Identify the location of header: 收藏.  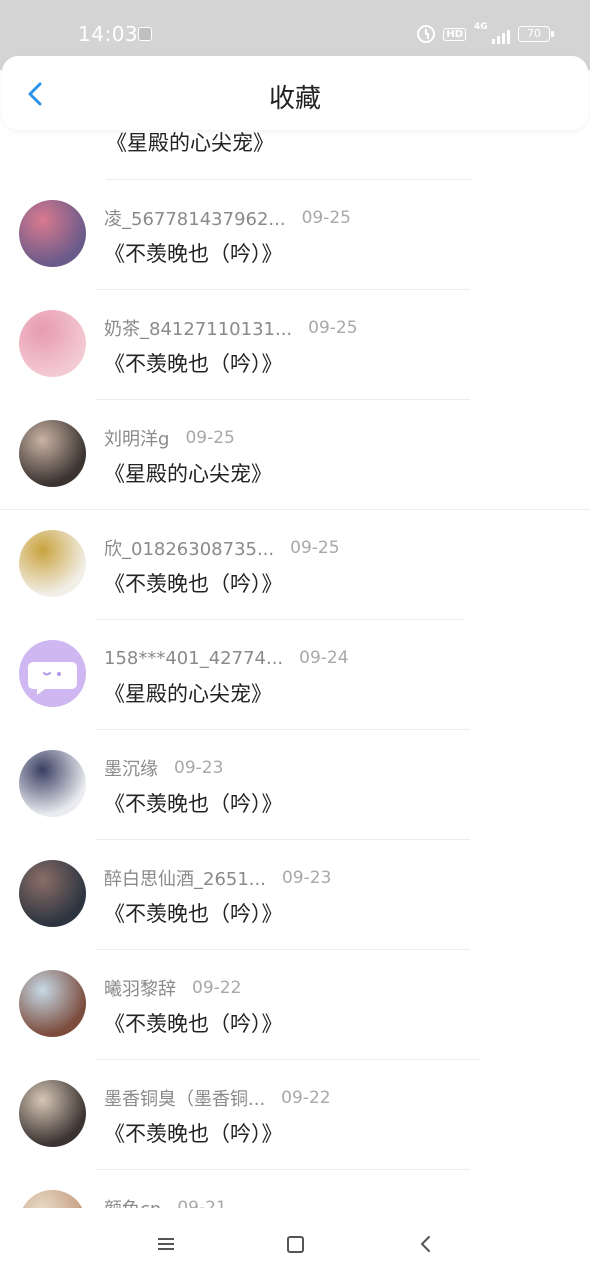
(295, 93).